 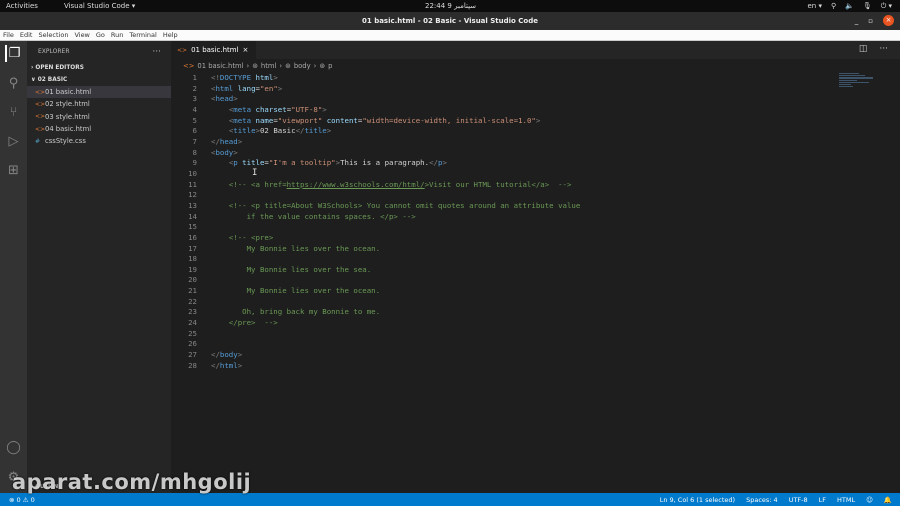 I want to click on menu-selection: Selection, so click(x=53, y=35).